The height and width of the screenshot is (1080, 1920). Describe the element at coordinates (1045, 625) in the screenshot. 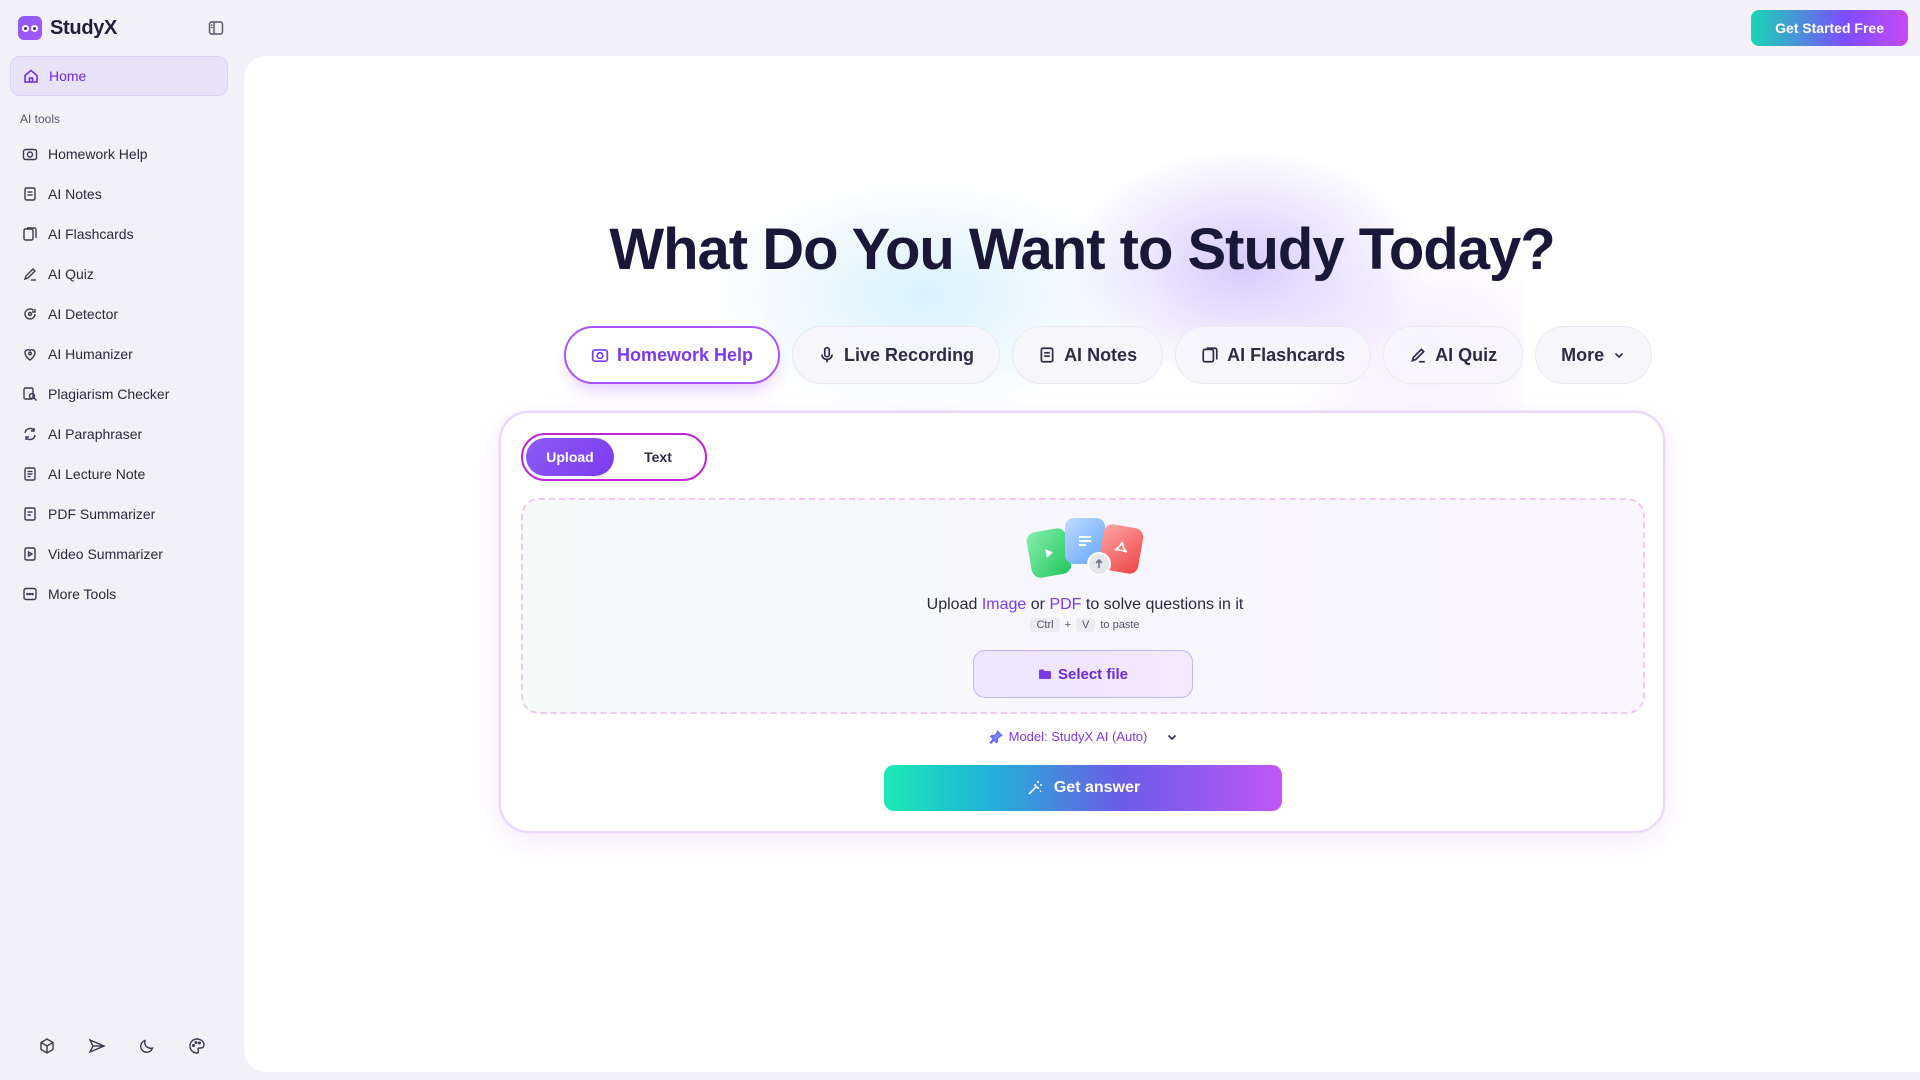

I see `ctrl-key: Ctrl` at that location.